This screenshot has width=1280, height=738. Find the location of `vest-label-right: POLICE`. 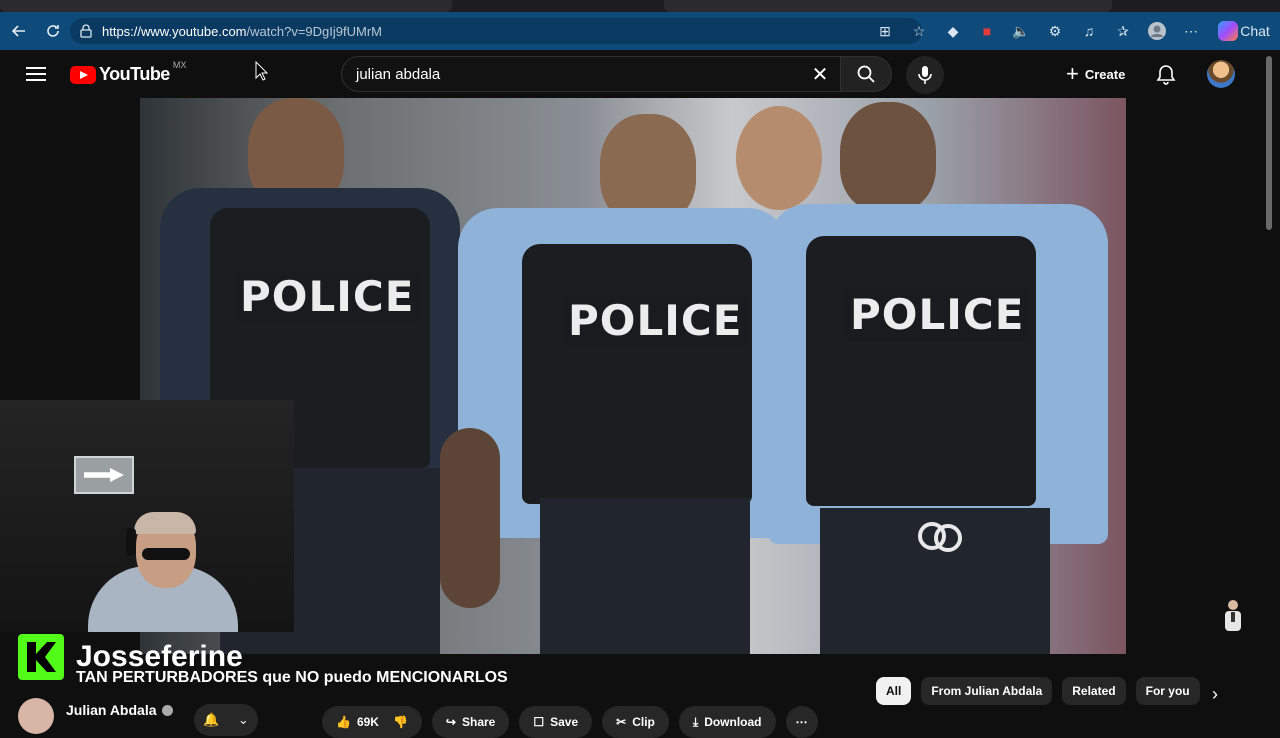

vest-label-right: POLICE is located at coordinates (937, 314).